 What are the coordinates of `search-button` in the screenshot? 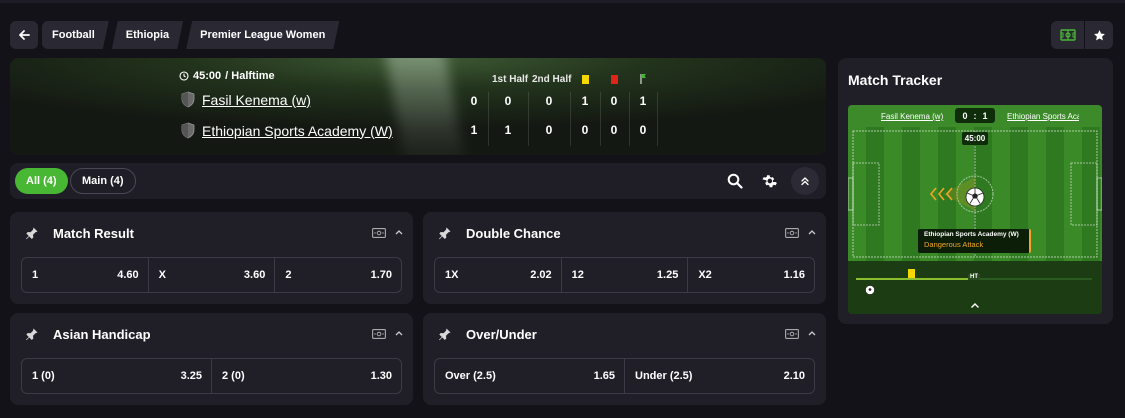 It's located at (735, 181).